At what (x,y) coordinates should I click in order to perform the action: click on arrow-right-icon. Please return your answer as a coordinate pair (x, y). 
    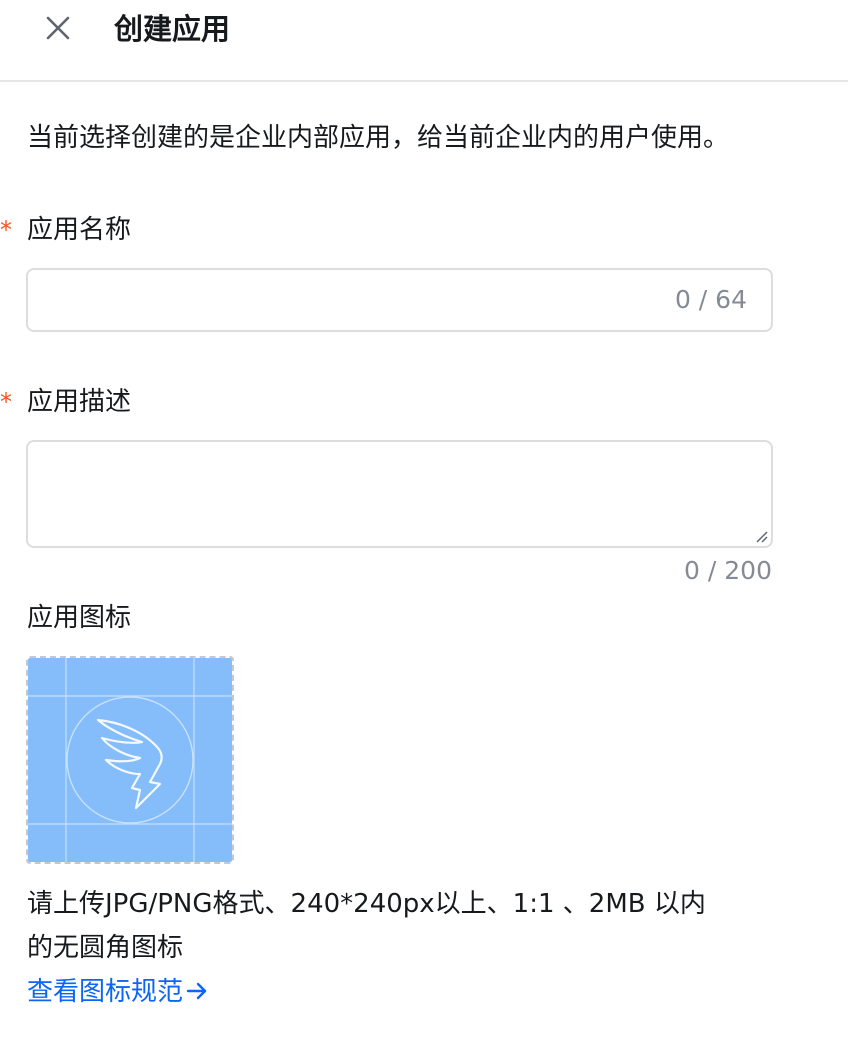
    Looking at the image, I should click on (196, 990).